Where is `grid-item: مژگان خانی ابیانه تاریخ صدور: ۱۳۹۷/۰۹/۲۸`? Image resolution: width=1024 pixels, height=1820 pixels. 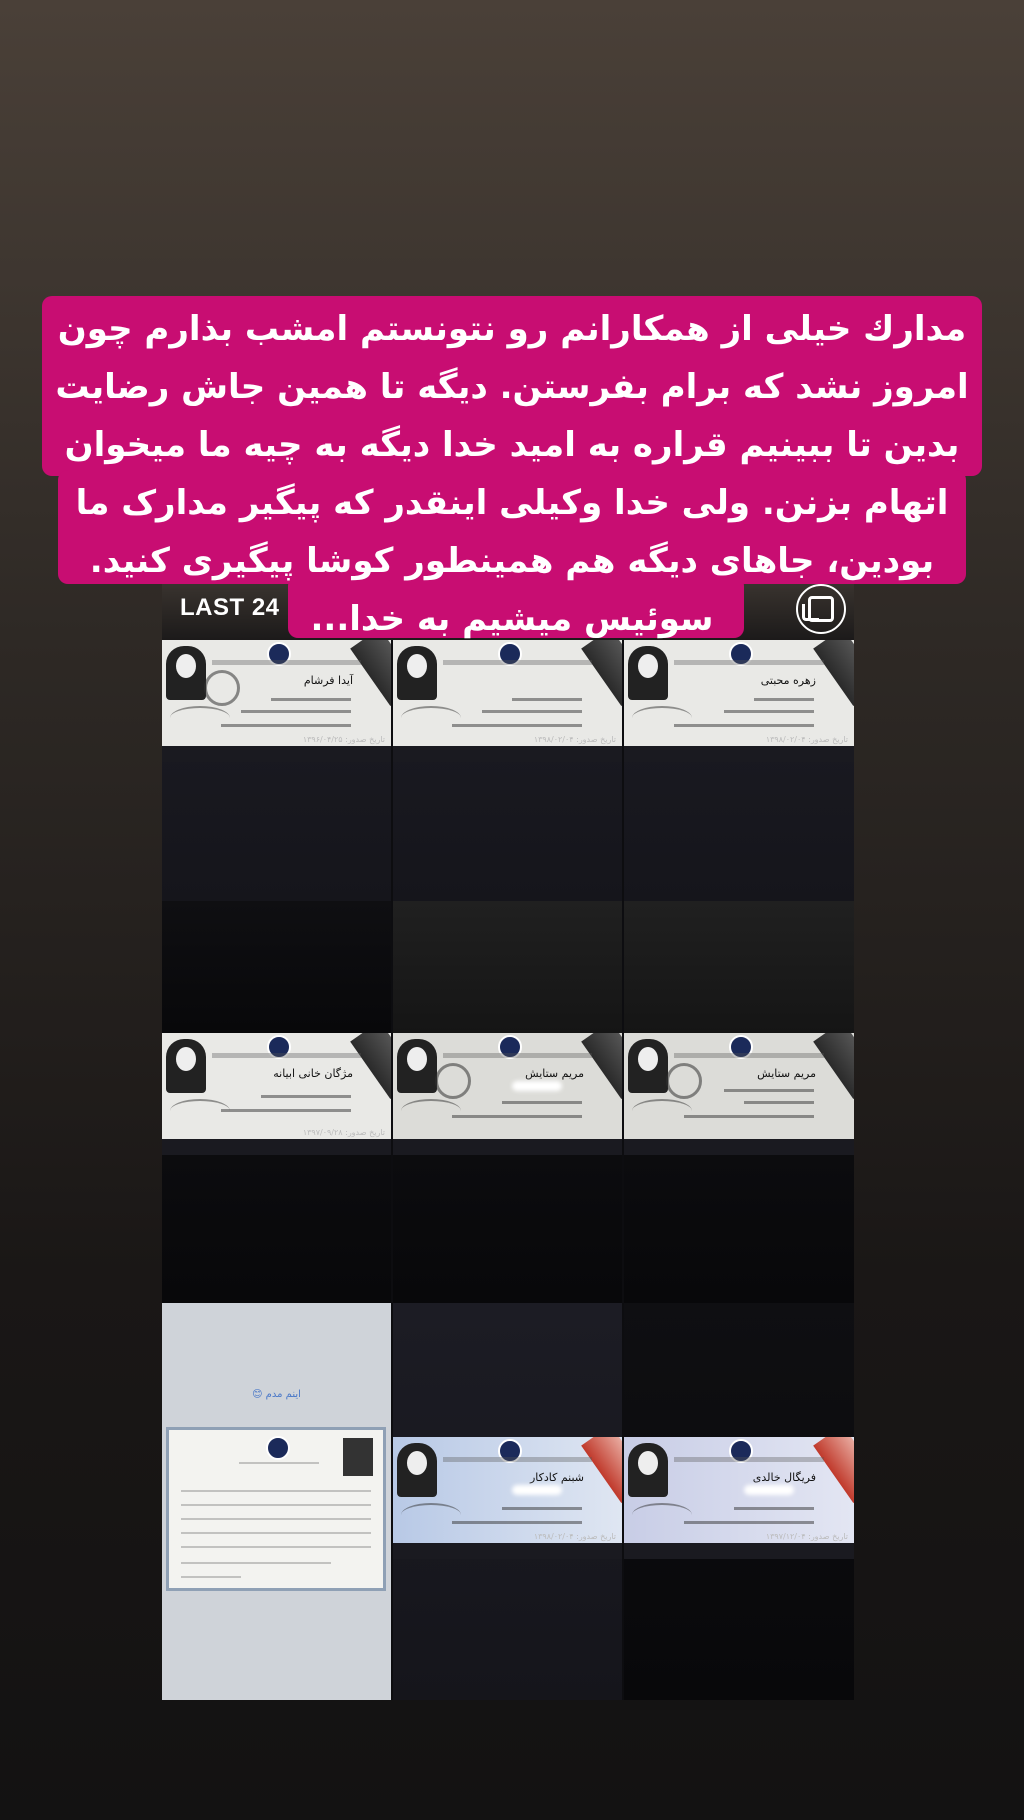 grid-item: مژگان خانی ابیانه تاریخ صدور: ۱۳۹۷/۰۹/۲۸ is located at coordinates (276, 1168).